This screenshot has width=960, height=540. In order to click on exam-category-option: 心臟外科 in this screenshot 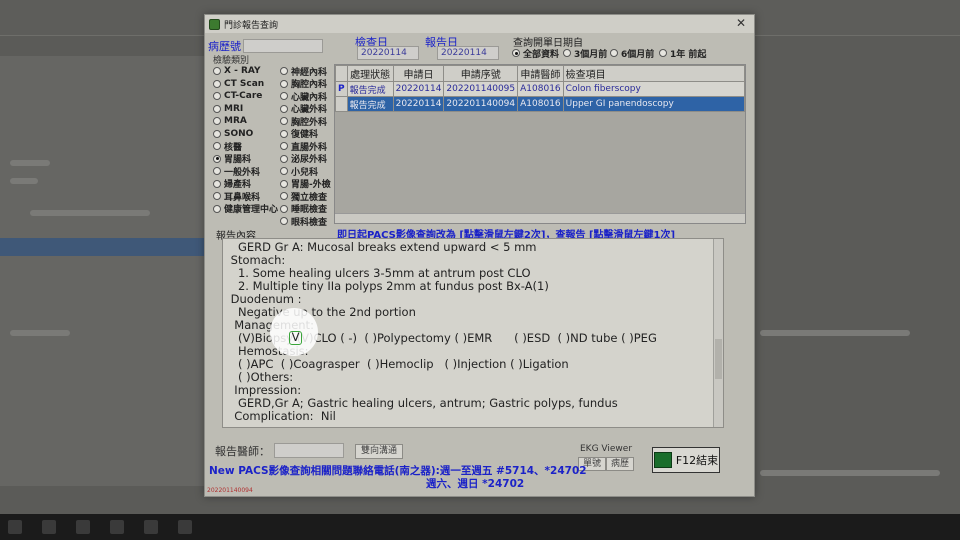, I will do `click(303, 109)`.